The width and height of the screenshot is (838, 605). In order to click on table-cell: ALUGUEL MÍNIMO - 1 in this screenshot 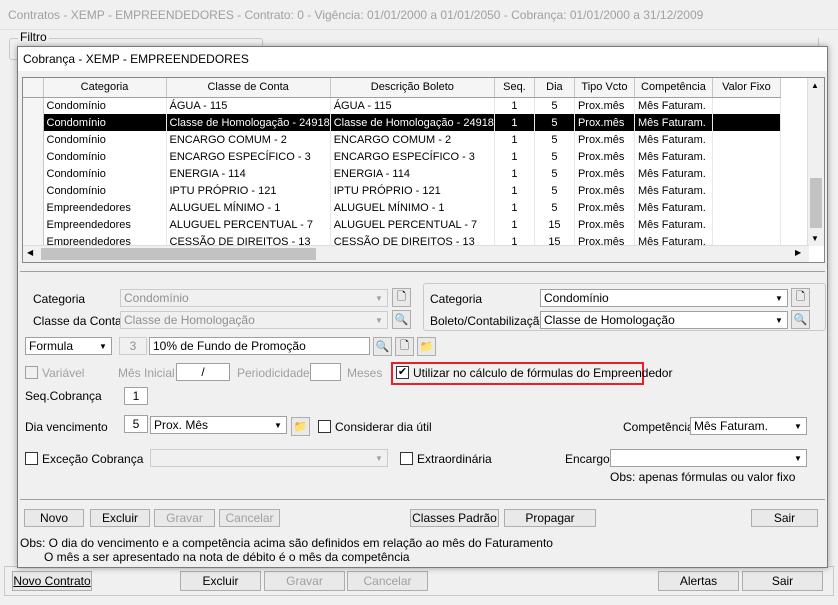, I will do `click(412, 207)`.